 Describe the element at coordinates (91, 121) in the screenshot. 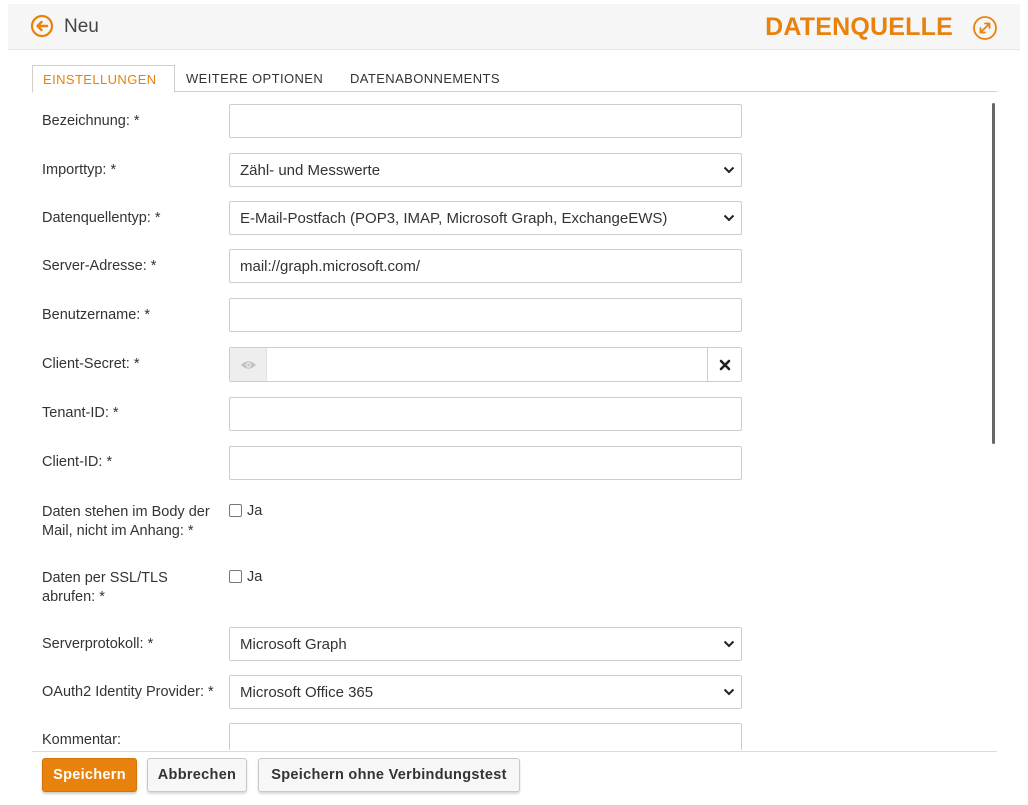

I see `bezeichnung-label: Bezeichnung: *` at that location.